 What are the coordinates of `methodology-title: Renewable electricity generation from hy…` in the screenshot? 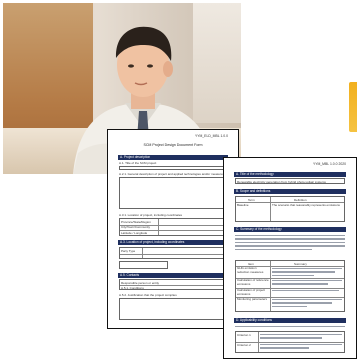 It's located at (281, 181).